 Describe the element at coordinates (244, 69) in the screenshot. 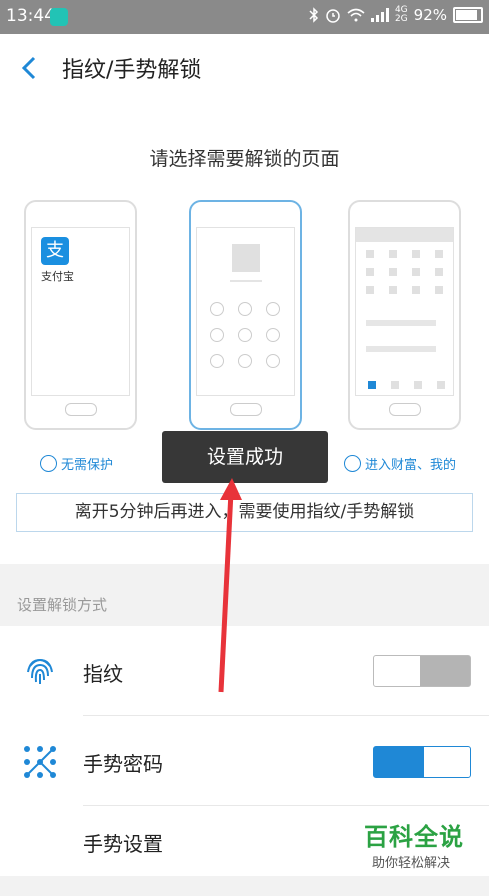

I see `header: 指纹/手势解锁` at that location.